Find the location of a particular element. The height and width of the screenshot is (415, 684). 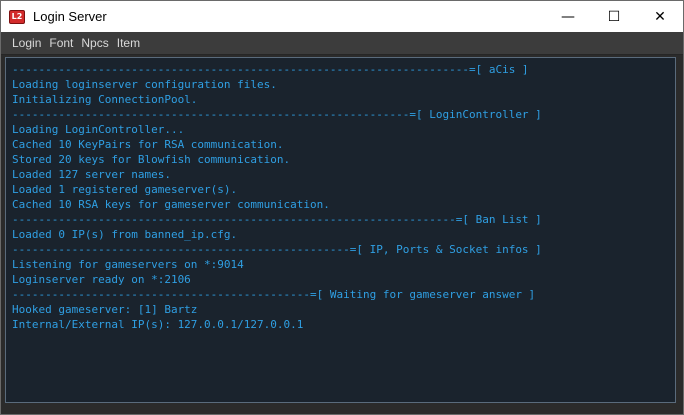

close-button: ✕ is located at coordinates (660, 16).